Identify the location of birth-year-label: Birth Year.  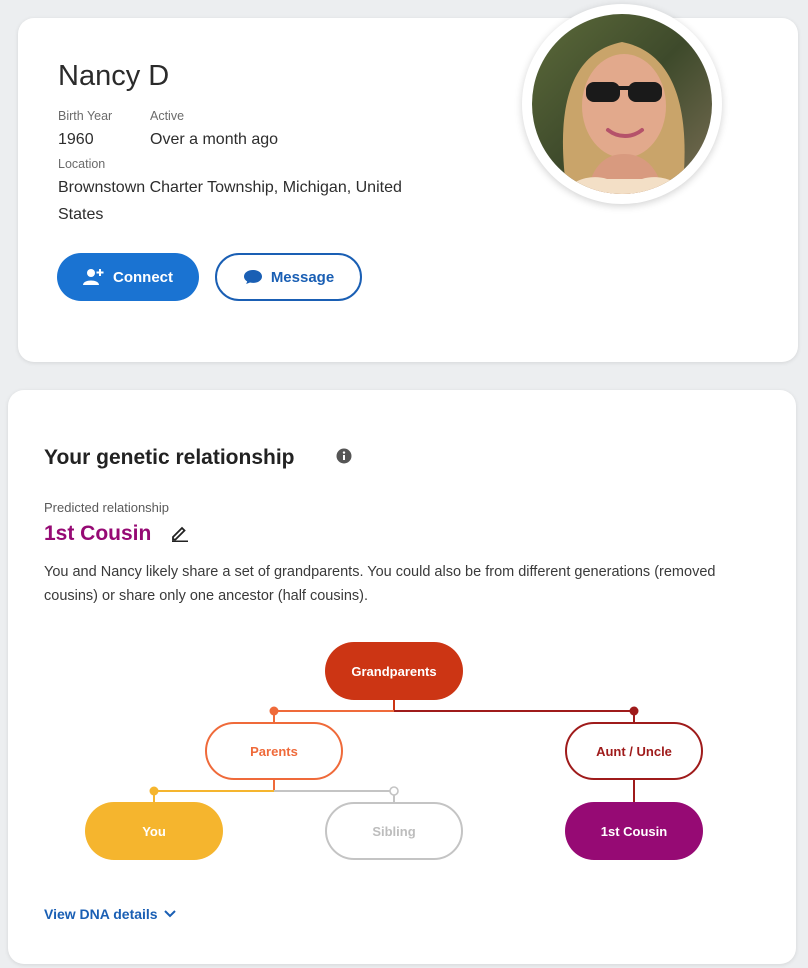
(85, 116).